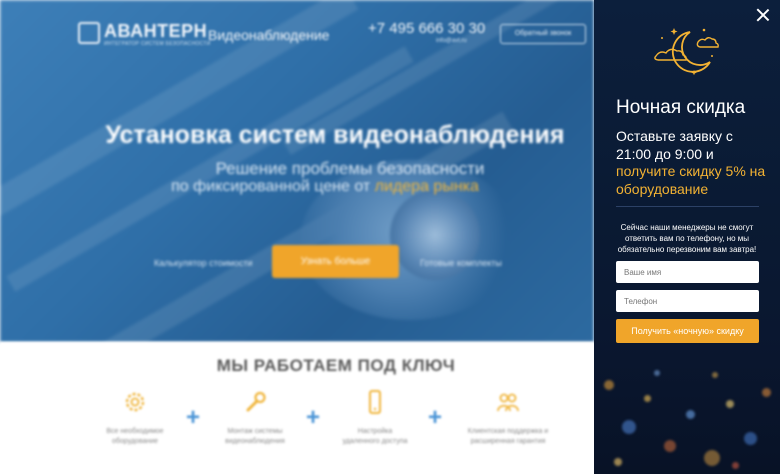 This screenshot has height=474, width=780. Describe the element at coordinates (687, 301) in the screenshot. I see `phone-input` at that location.